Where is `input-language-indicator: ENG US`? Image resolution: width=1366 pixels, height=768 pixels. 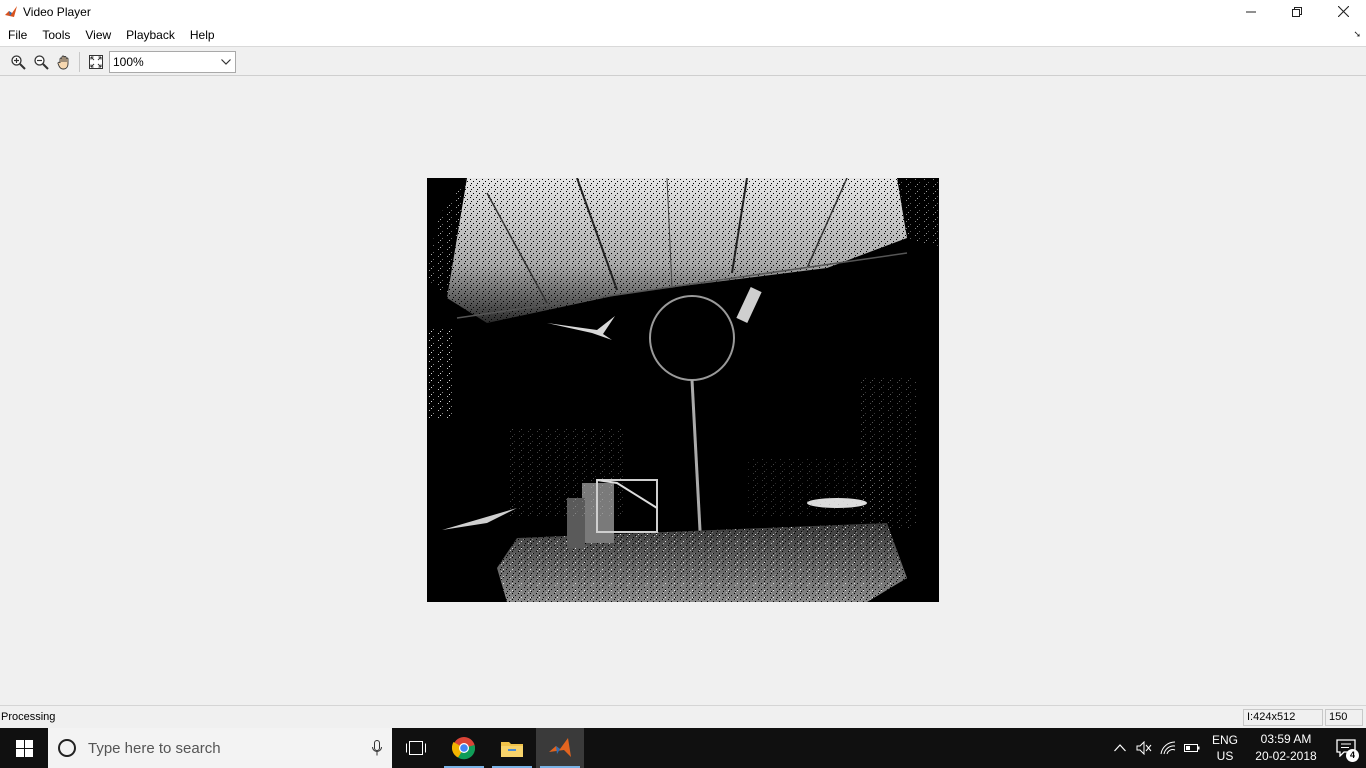
input-language-indicator: ENG US is located at coordinates (1225, 748).